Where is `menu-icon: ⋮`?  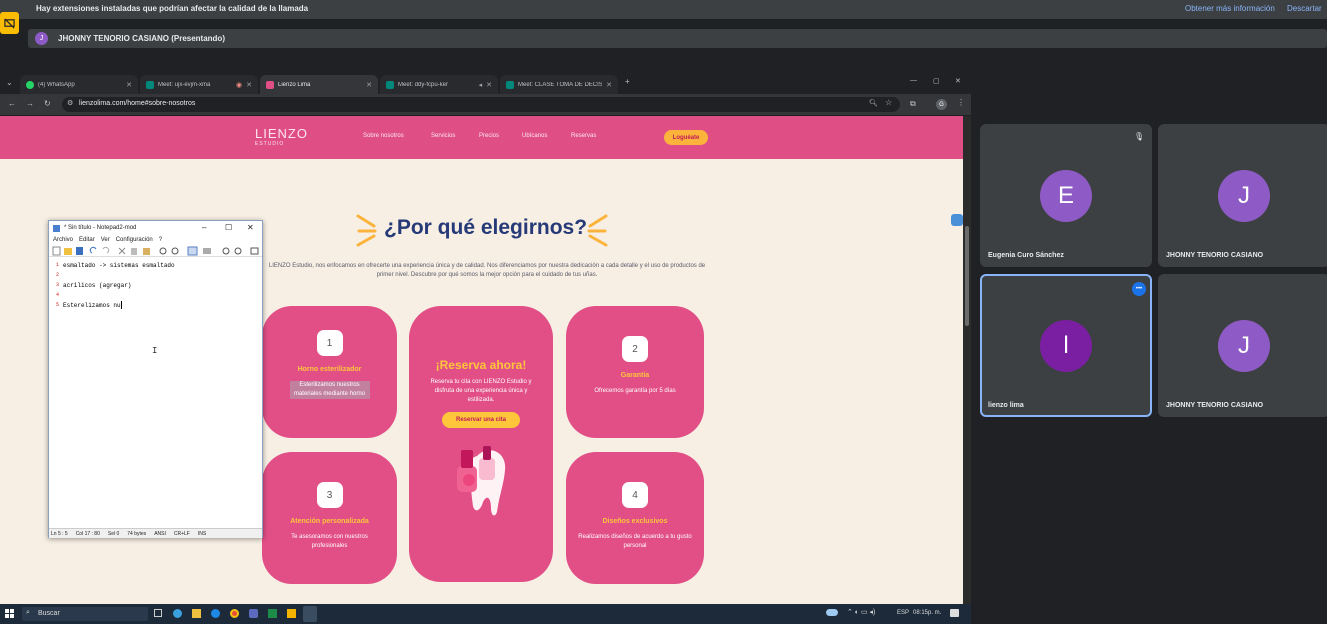 menu-icon: ⋮ is located at coordinates (961, 102).